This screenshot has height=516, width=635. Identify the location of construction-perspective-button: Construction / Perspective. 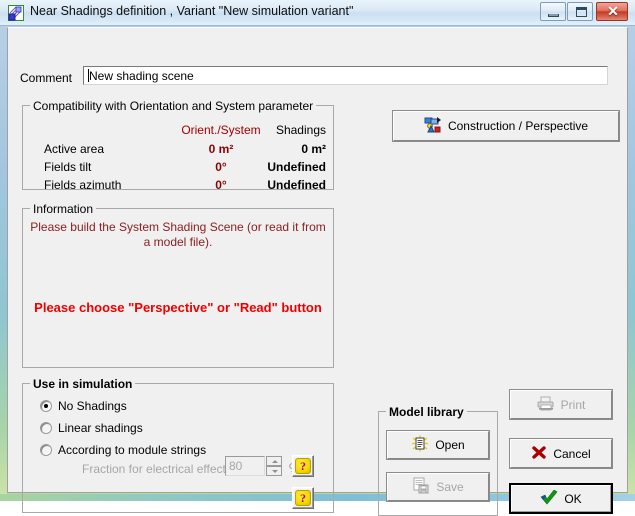
(506, 126).